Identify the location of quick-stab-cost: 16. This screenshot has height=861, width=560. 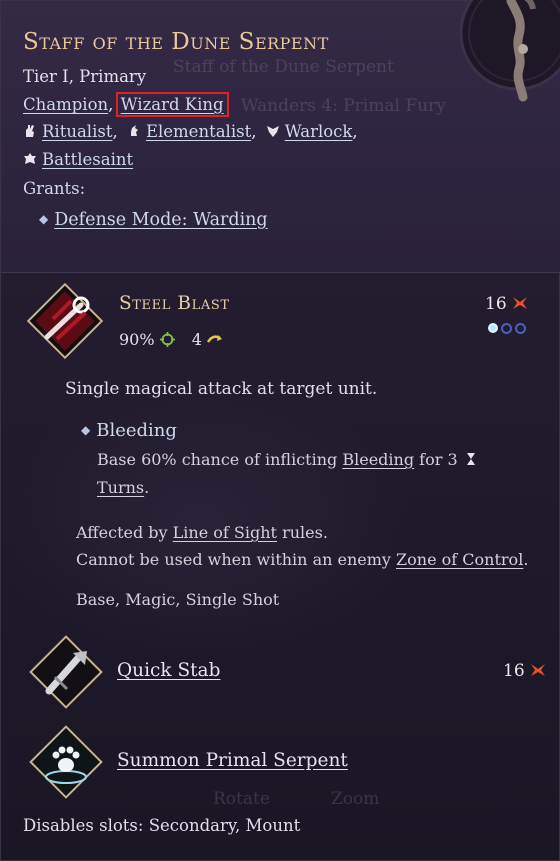
(524, 671).